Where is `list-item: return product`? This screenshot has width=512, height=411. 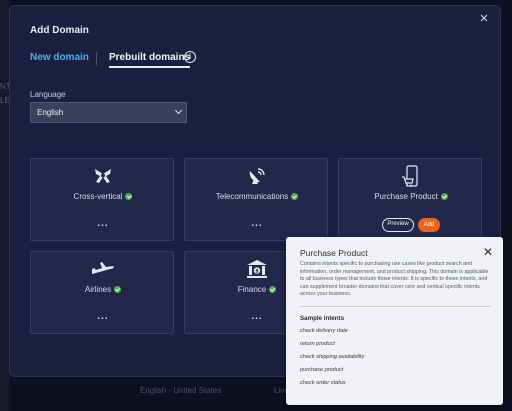 list-item: return product is located at coordinates (317, 344).